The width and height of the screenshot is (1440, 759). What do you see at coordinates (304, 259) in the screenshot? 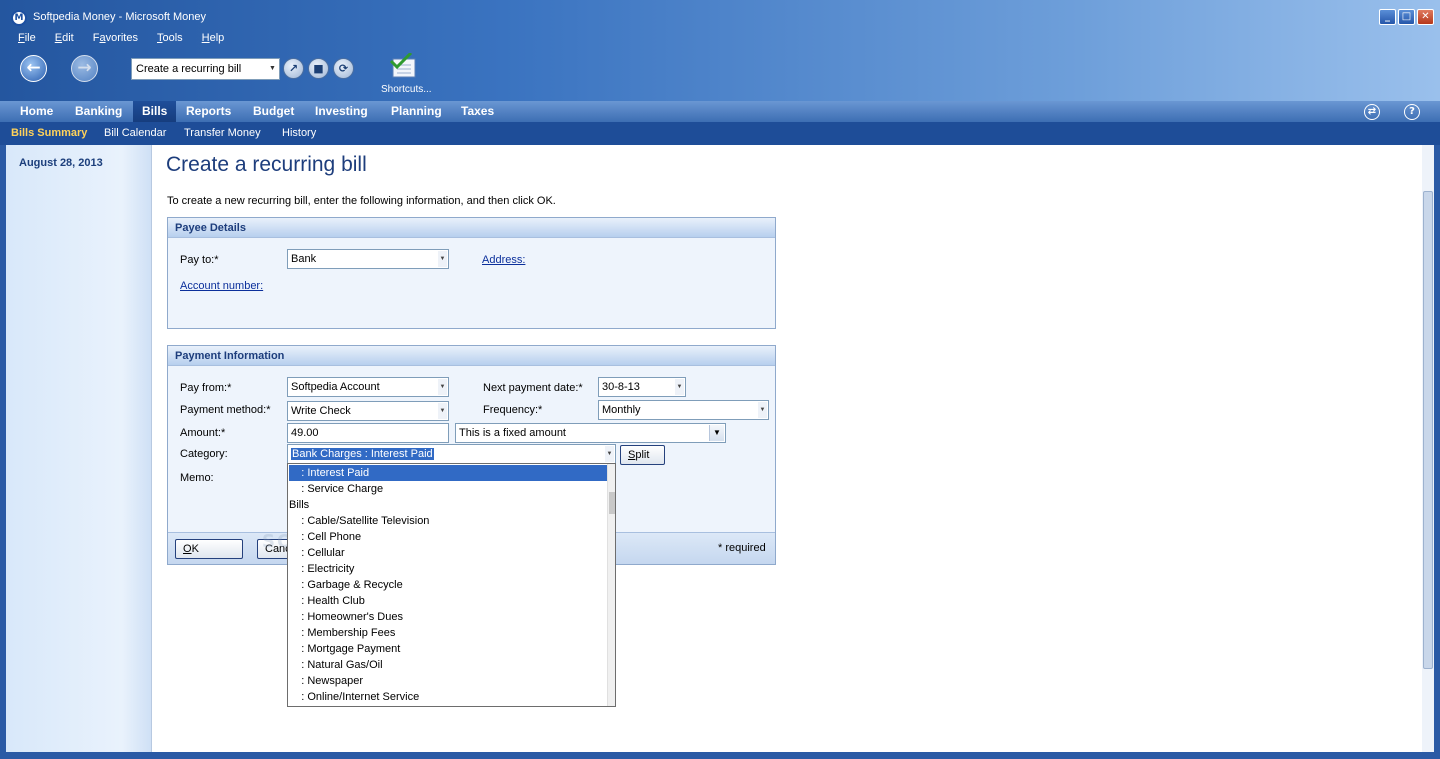
I see `pay-to-value: Bank` at bounding box center [304, 259].